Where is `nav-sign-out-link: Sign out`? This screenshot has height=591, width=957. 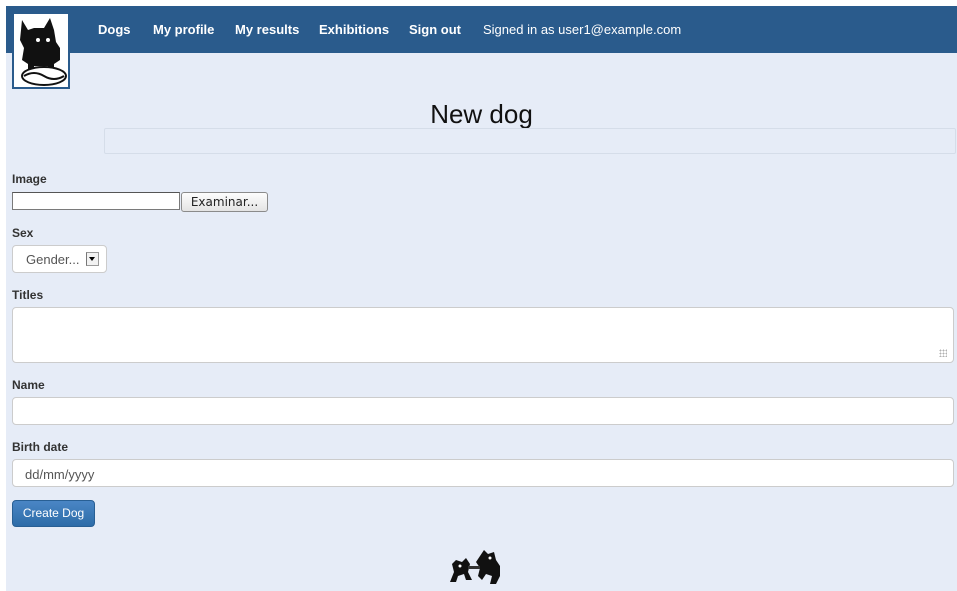 nav-sign-out-link: Sign out is located at coordinates (435, 29).